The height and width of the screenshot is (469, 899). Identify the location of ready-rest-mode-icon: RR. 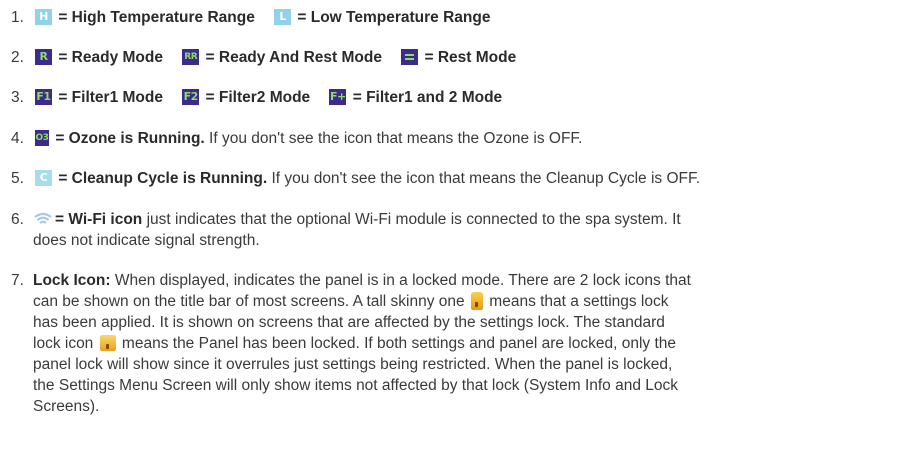
(191, 57).